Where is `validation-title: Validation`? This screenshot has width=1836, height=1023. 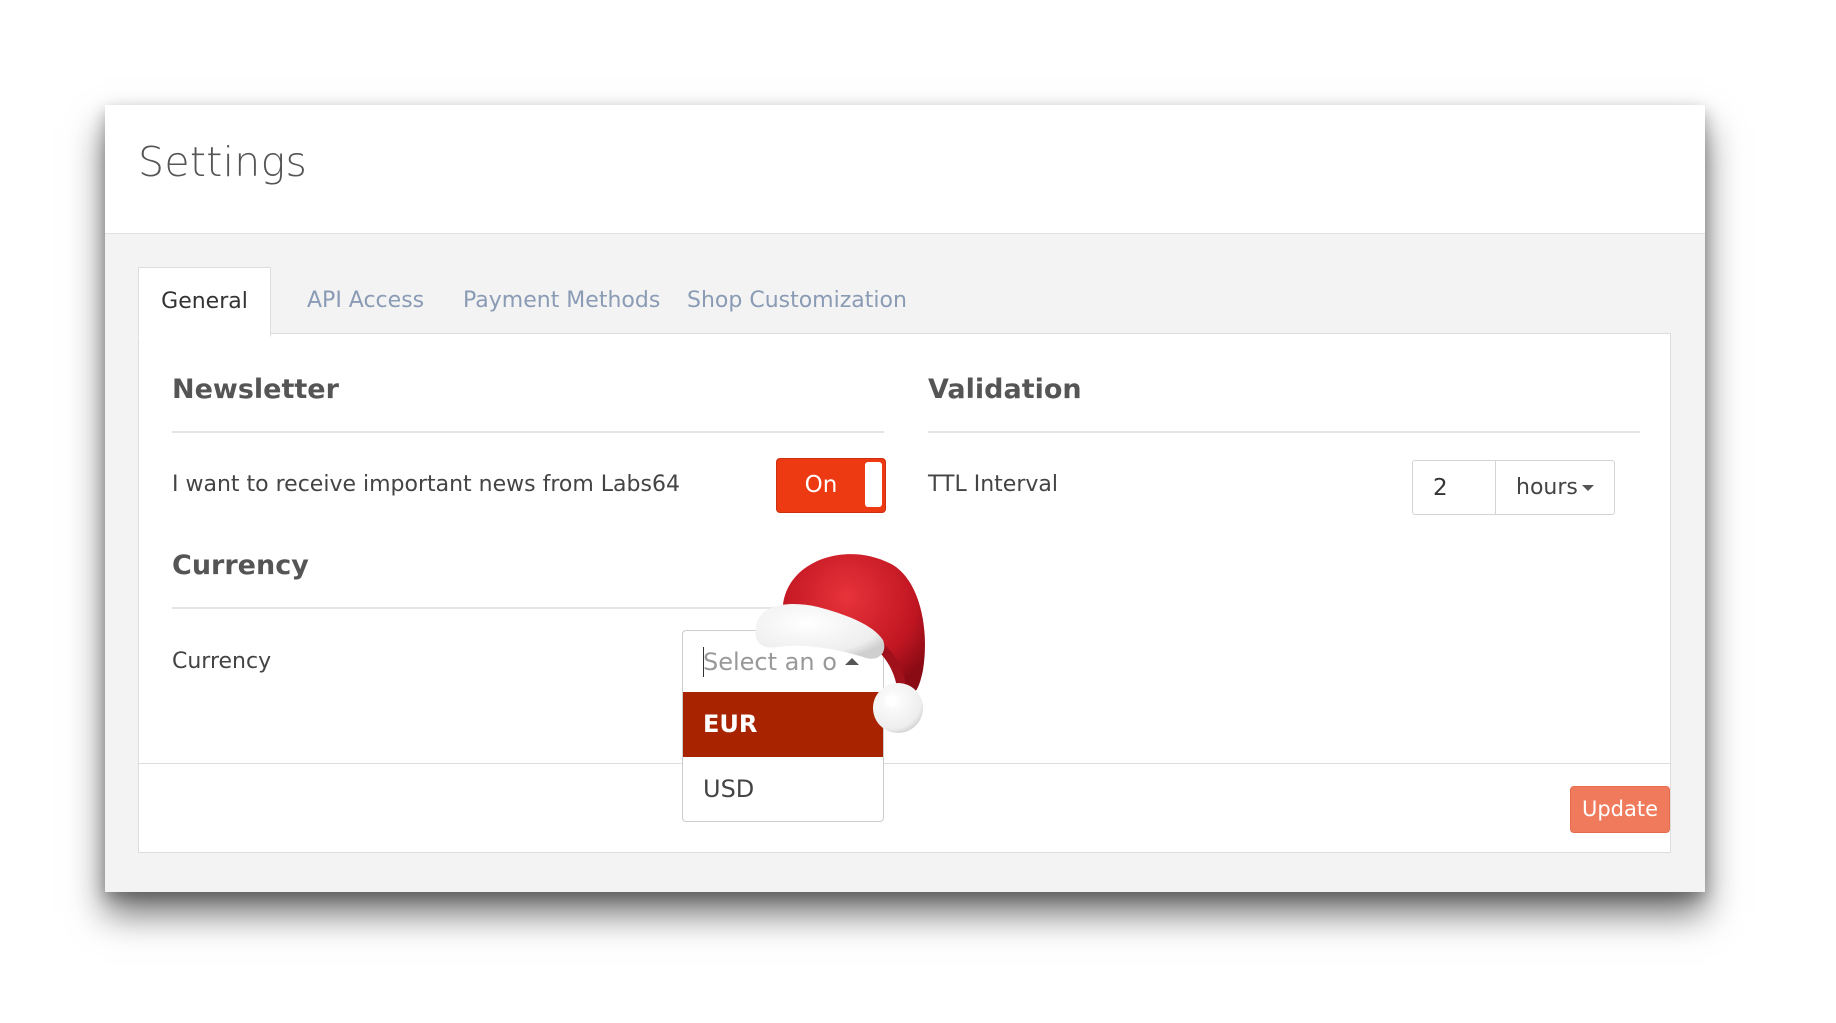
validation-title: Validation is located at coordinates (1005, 389).